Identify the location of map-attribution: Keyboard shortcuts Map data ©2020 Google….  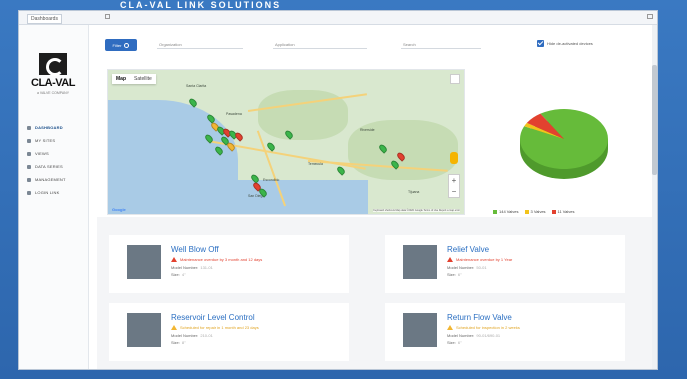
(416, 210).